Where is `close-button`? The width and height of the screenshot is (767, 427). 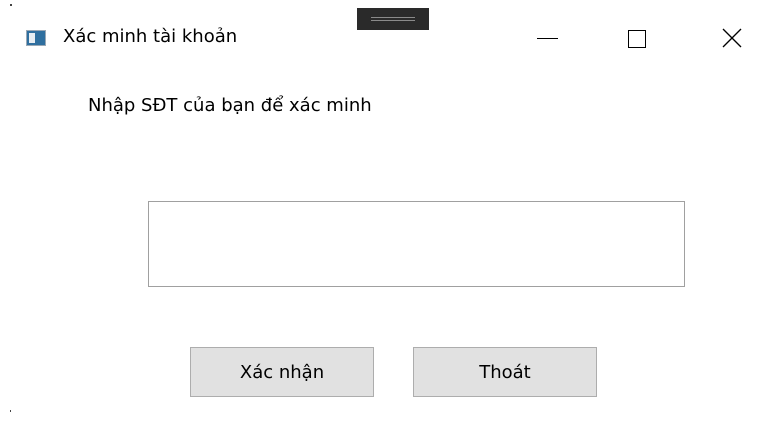
close-button is located at coordinates (732, 36).